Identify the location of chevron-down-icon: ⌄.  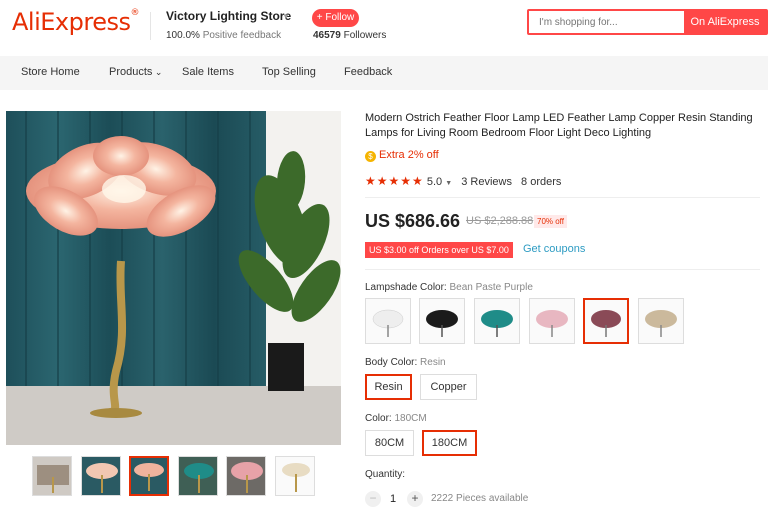
(157, 72).